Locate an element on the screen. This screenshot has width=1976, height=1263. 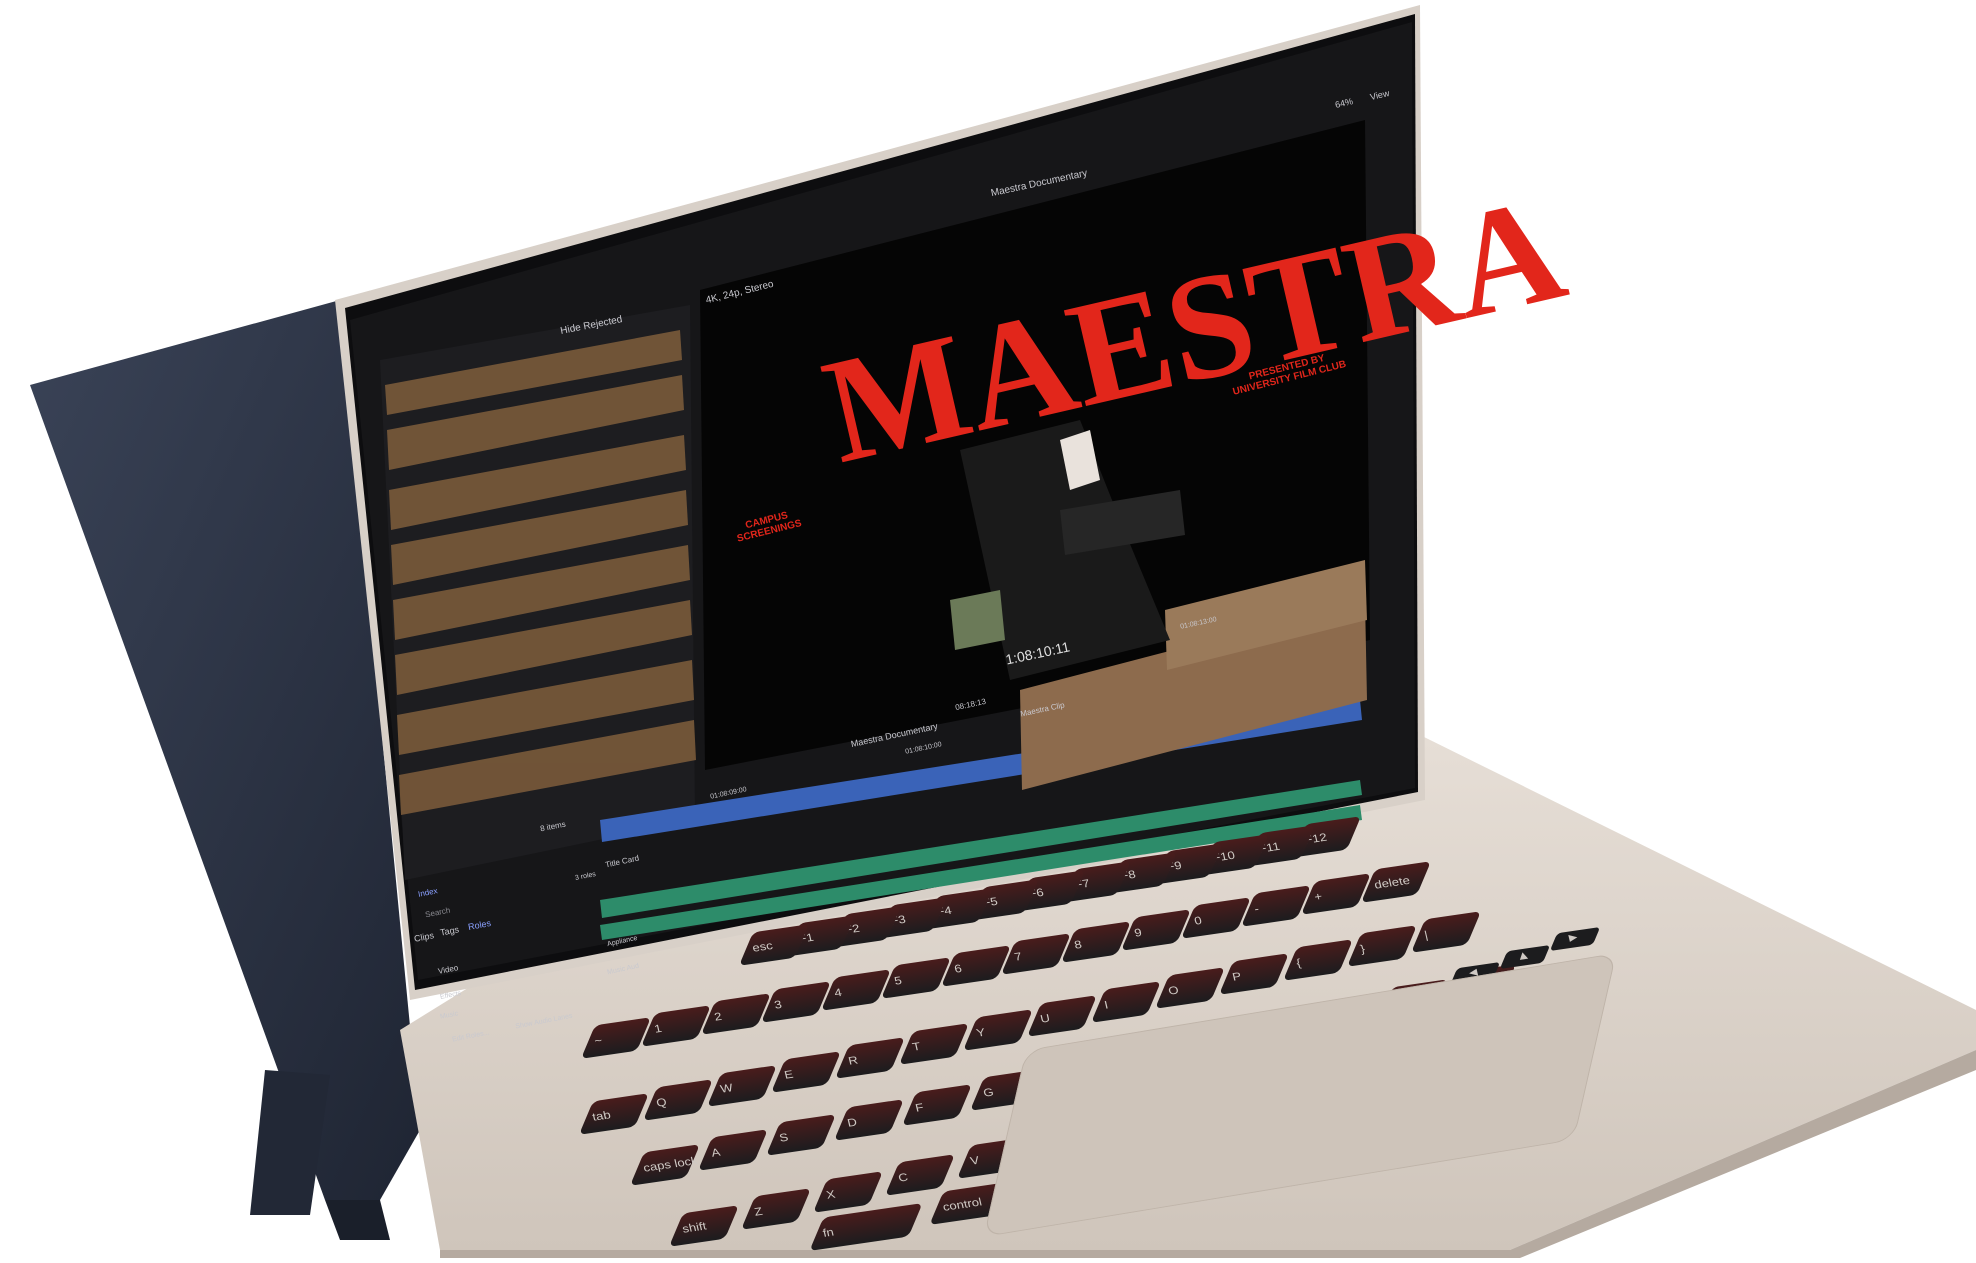
key-label: - is located at coordinates (1256, 909).